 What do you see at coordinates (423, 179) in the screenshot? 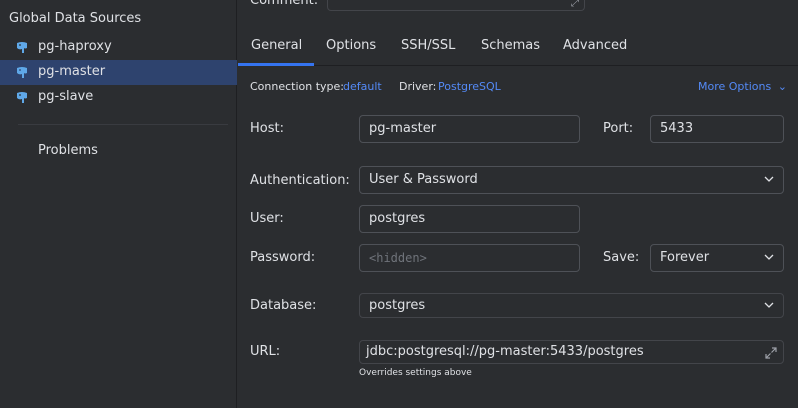
I see `authentication-value: User & Password` at bounding box center [423, 179].